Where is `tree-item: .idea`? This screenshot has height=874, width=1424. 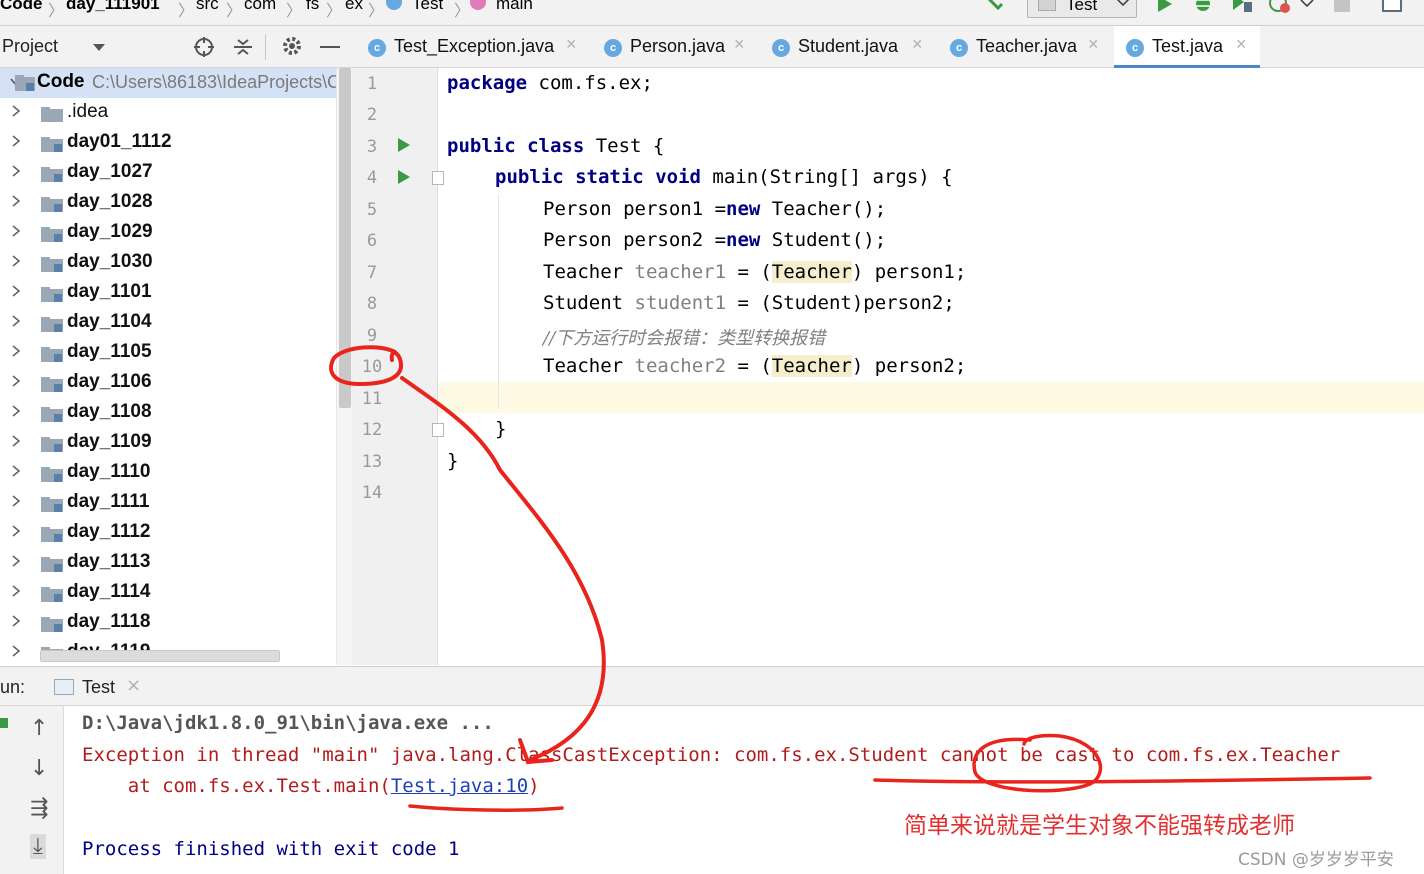 tree-item: .idea is located at coordinates (168, 113).